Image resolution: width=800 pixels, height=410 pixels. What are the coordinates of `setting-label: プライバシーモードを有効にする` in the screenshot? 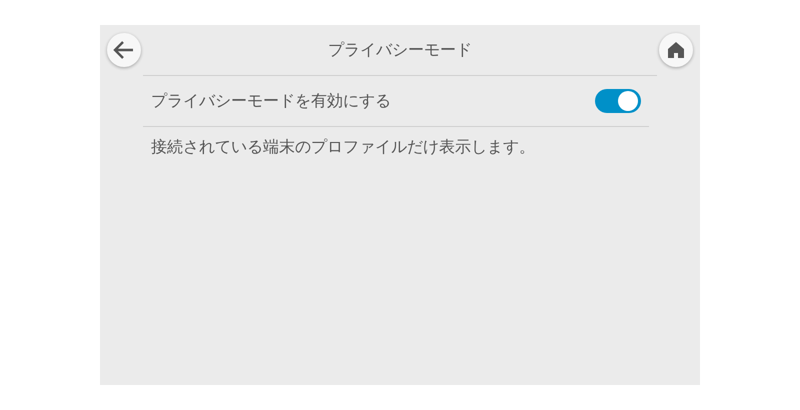 It's located at (271, 101).